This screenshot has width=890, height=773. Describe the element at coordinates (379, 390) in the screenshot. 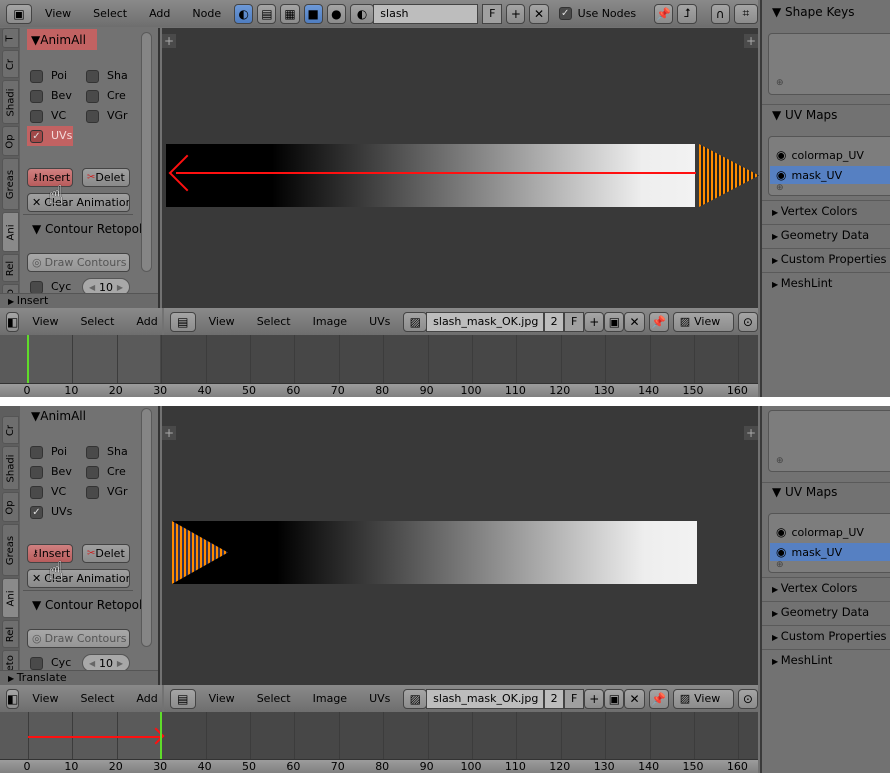

I see `frame-ruler: 0 10 20 30 40 50 60 70 80 90 100 110 120 130 140 150 160` at that location.